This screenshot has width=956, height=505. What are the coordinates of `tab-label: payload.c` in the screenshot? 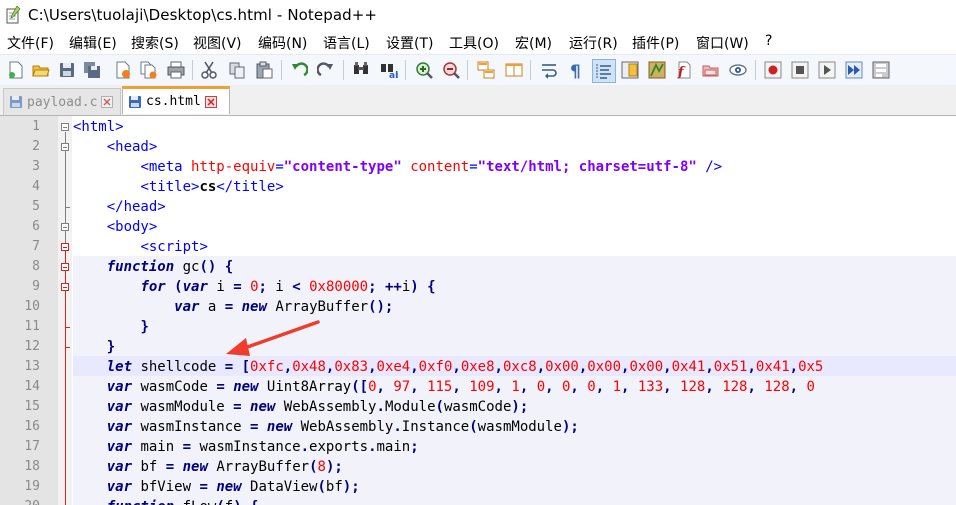 It's located at (62, 102).